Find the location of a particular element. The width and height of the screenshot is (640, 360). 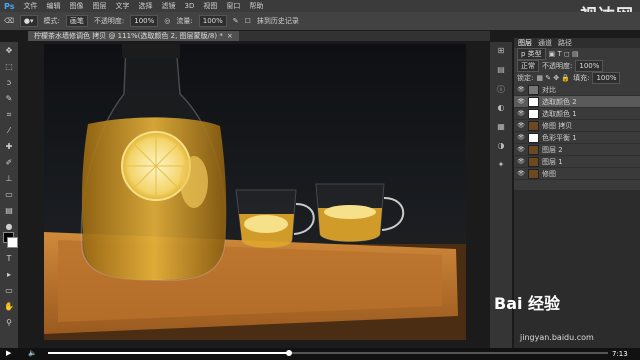

layer-row: 👁 色彩平衡 1 is located at coordinates (577, 138).